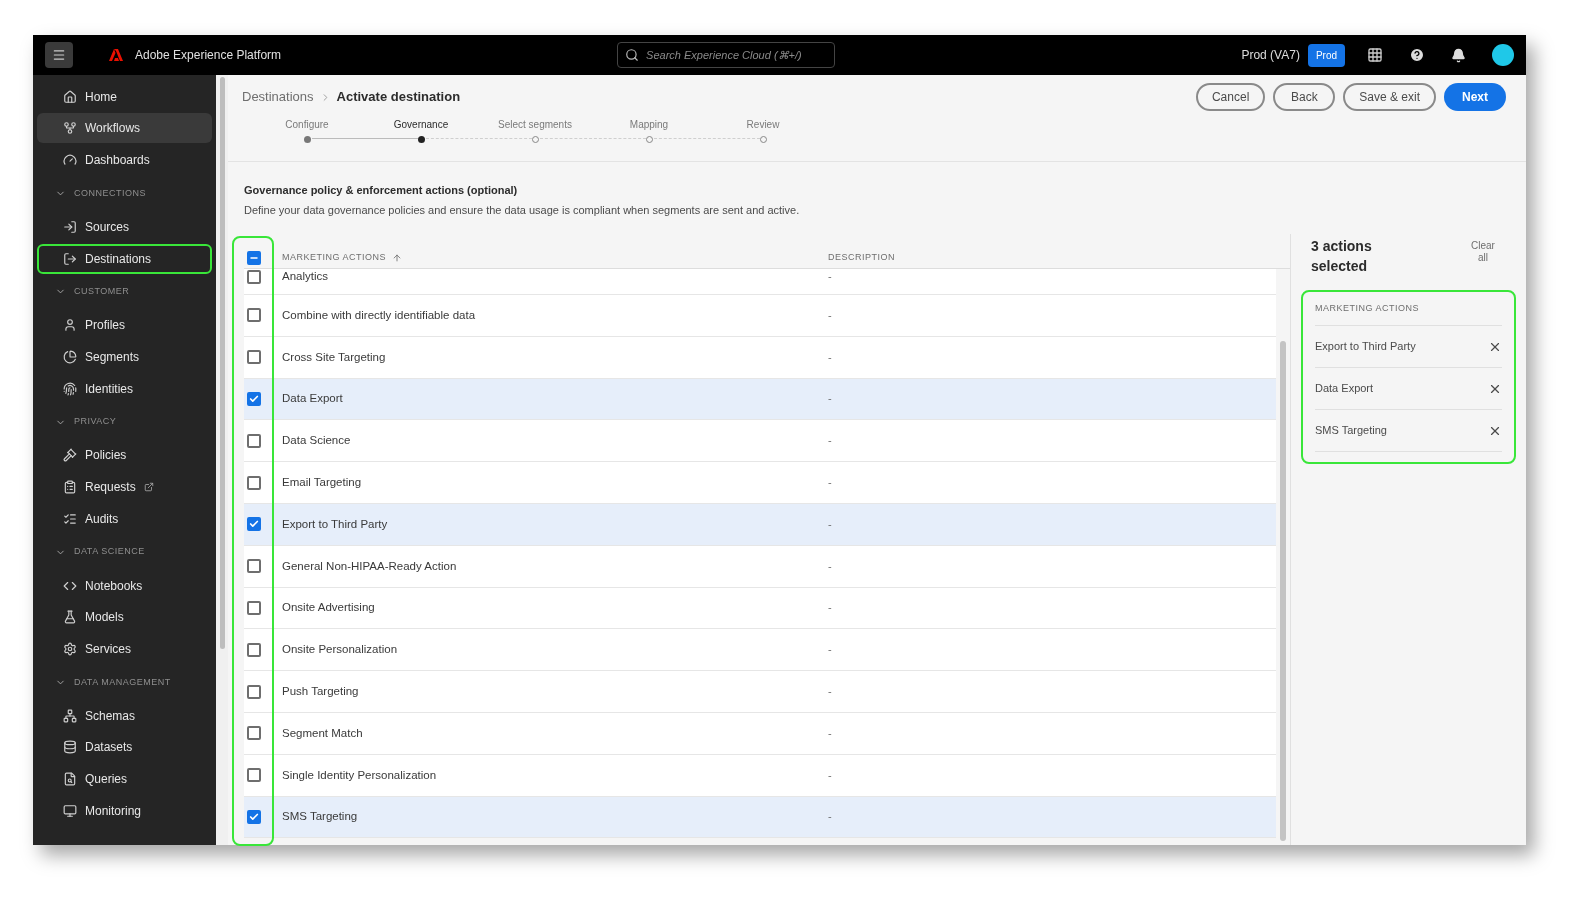 This screenshot has height=918, width=1595. I want to click on sidebar-item: Queries, so click(124, 779).